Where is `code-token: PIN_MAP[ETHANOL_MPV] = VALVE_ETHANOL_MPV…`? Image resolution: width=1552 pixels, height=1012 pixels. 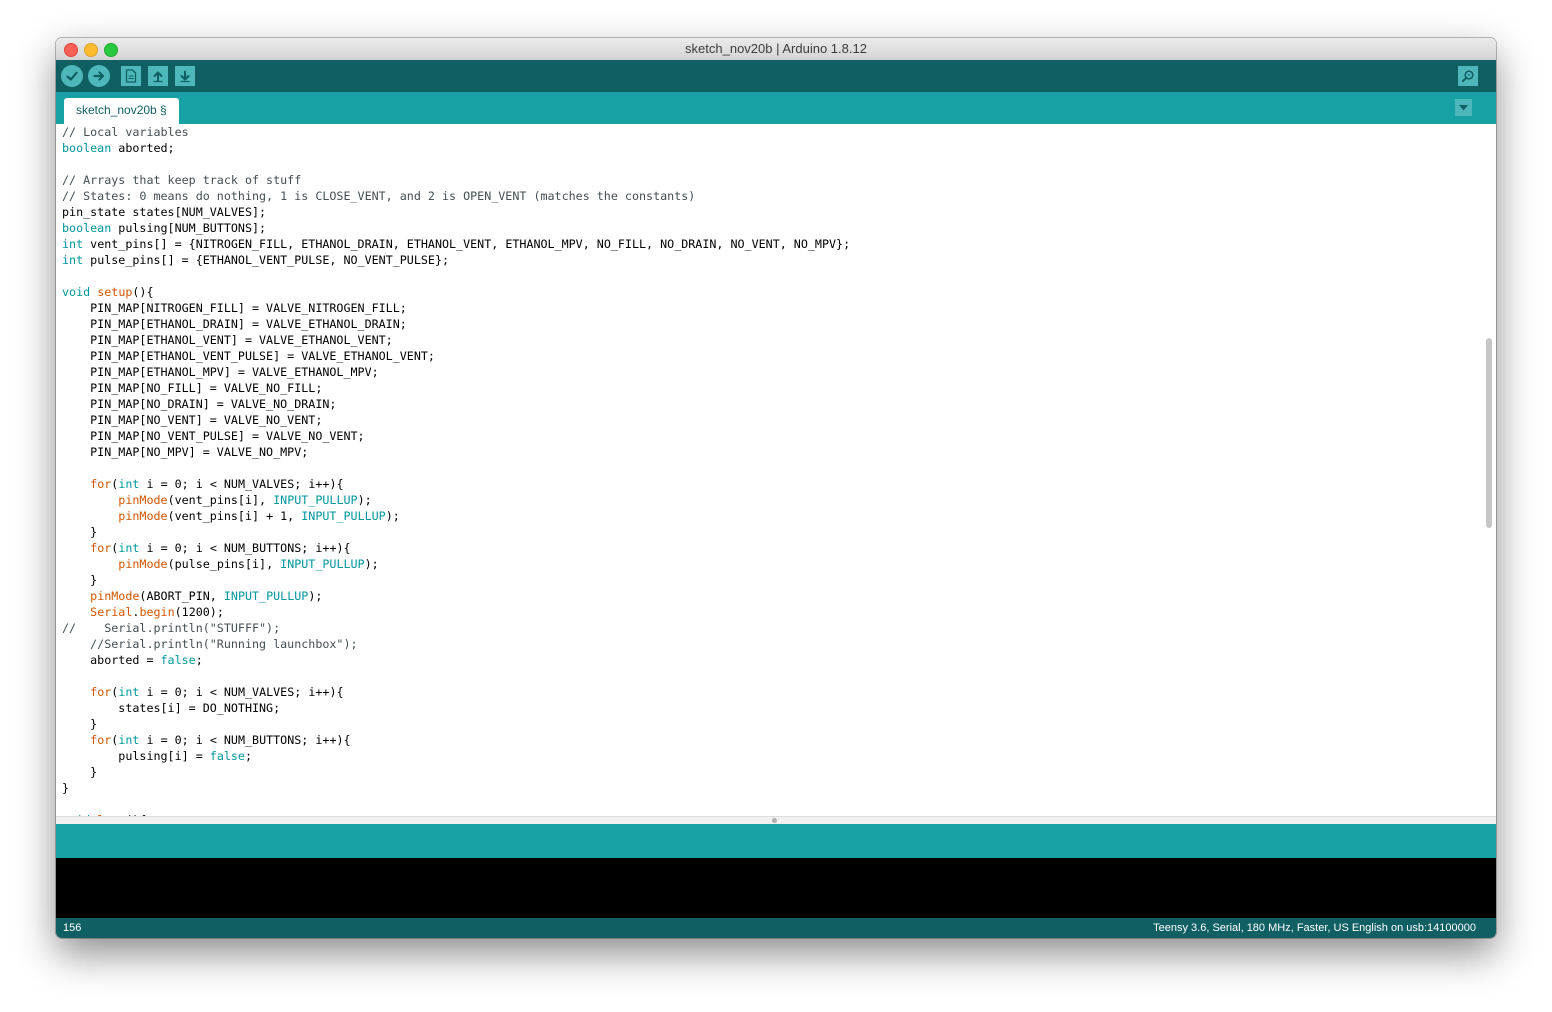
code-token: PIN_MAP[ETHANOL_MPV] = VALVE_ETHANOL_MPV… is located at coordinates (220, 372).